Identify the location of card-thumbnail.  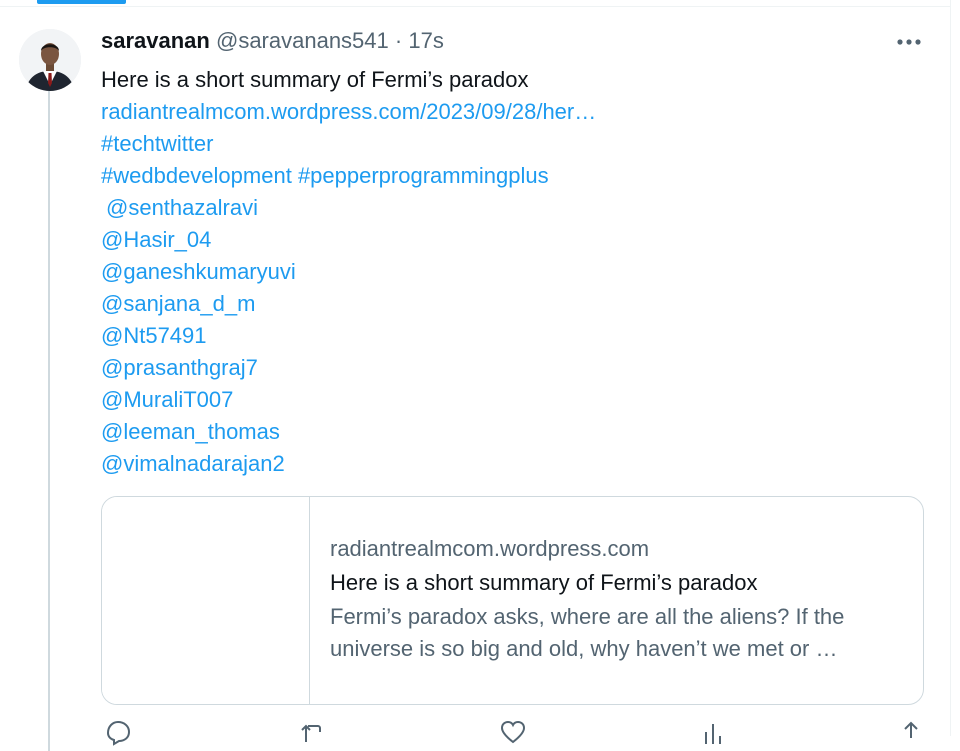
(206, 600).